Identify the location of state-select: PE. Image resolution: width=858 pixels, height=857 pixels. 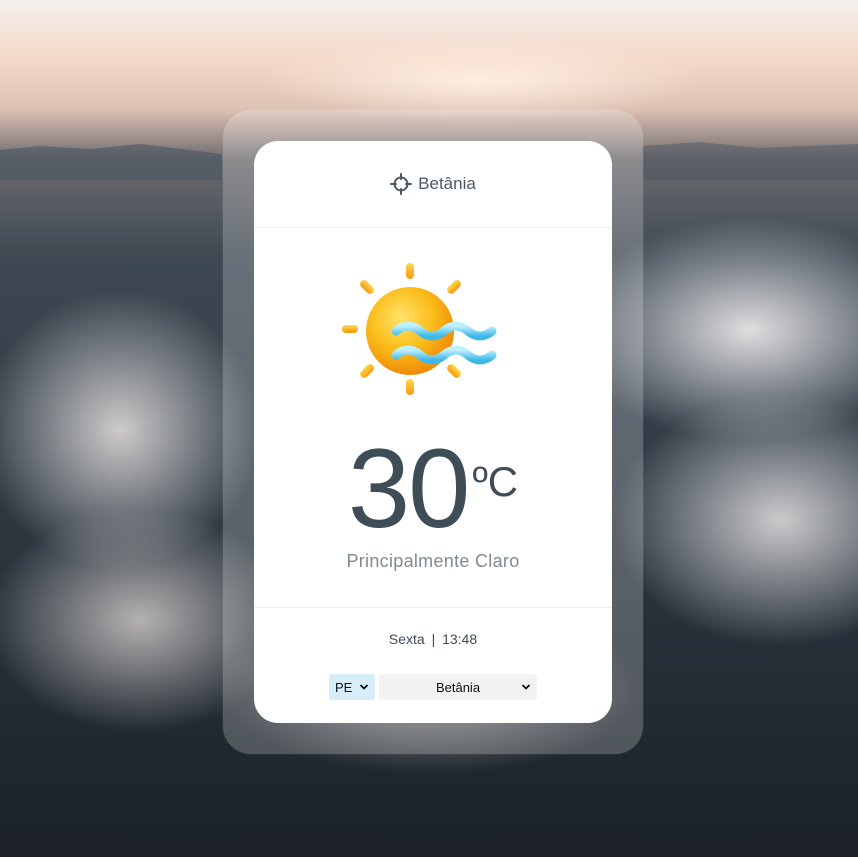
(352, 687).